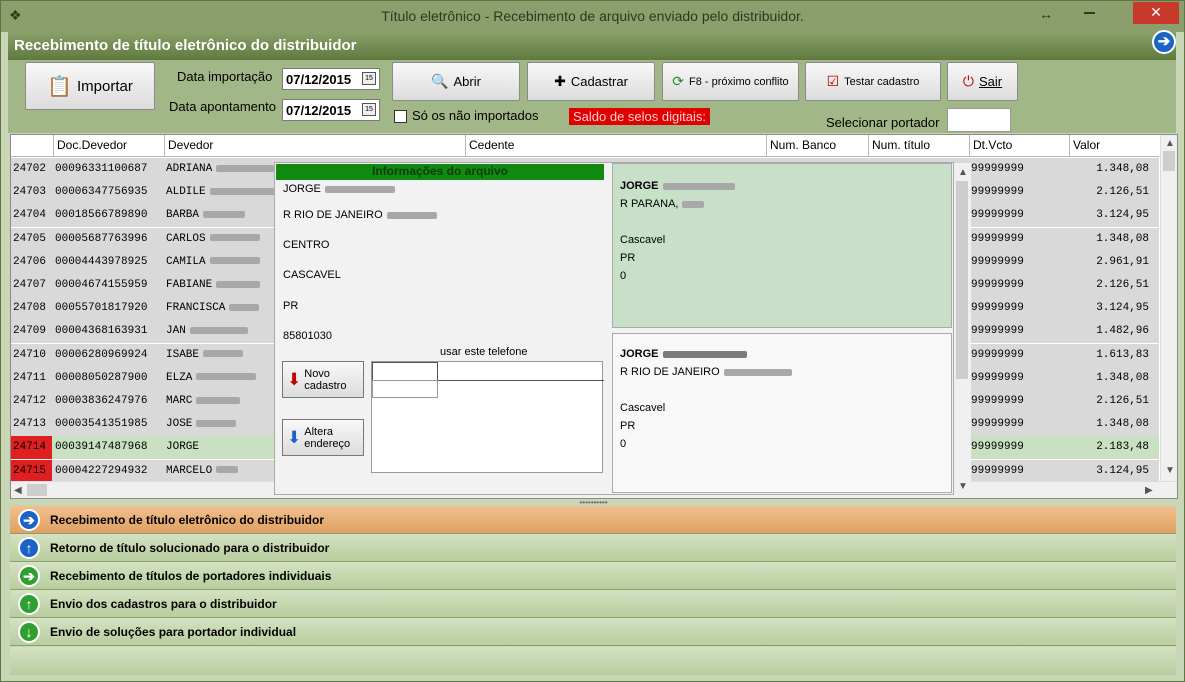  What do you see at coordinates (560, 81) in the screenshot?
I see `add-icon: ✚` at bounding box center [560, 81].